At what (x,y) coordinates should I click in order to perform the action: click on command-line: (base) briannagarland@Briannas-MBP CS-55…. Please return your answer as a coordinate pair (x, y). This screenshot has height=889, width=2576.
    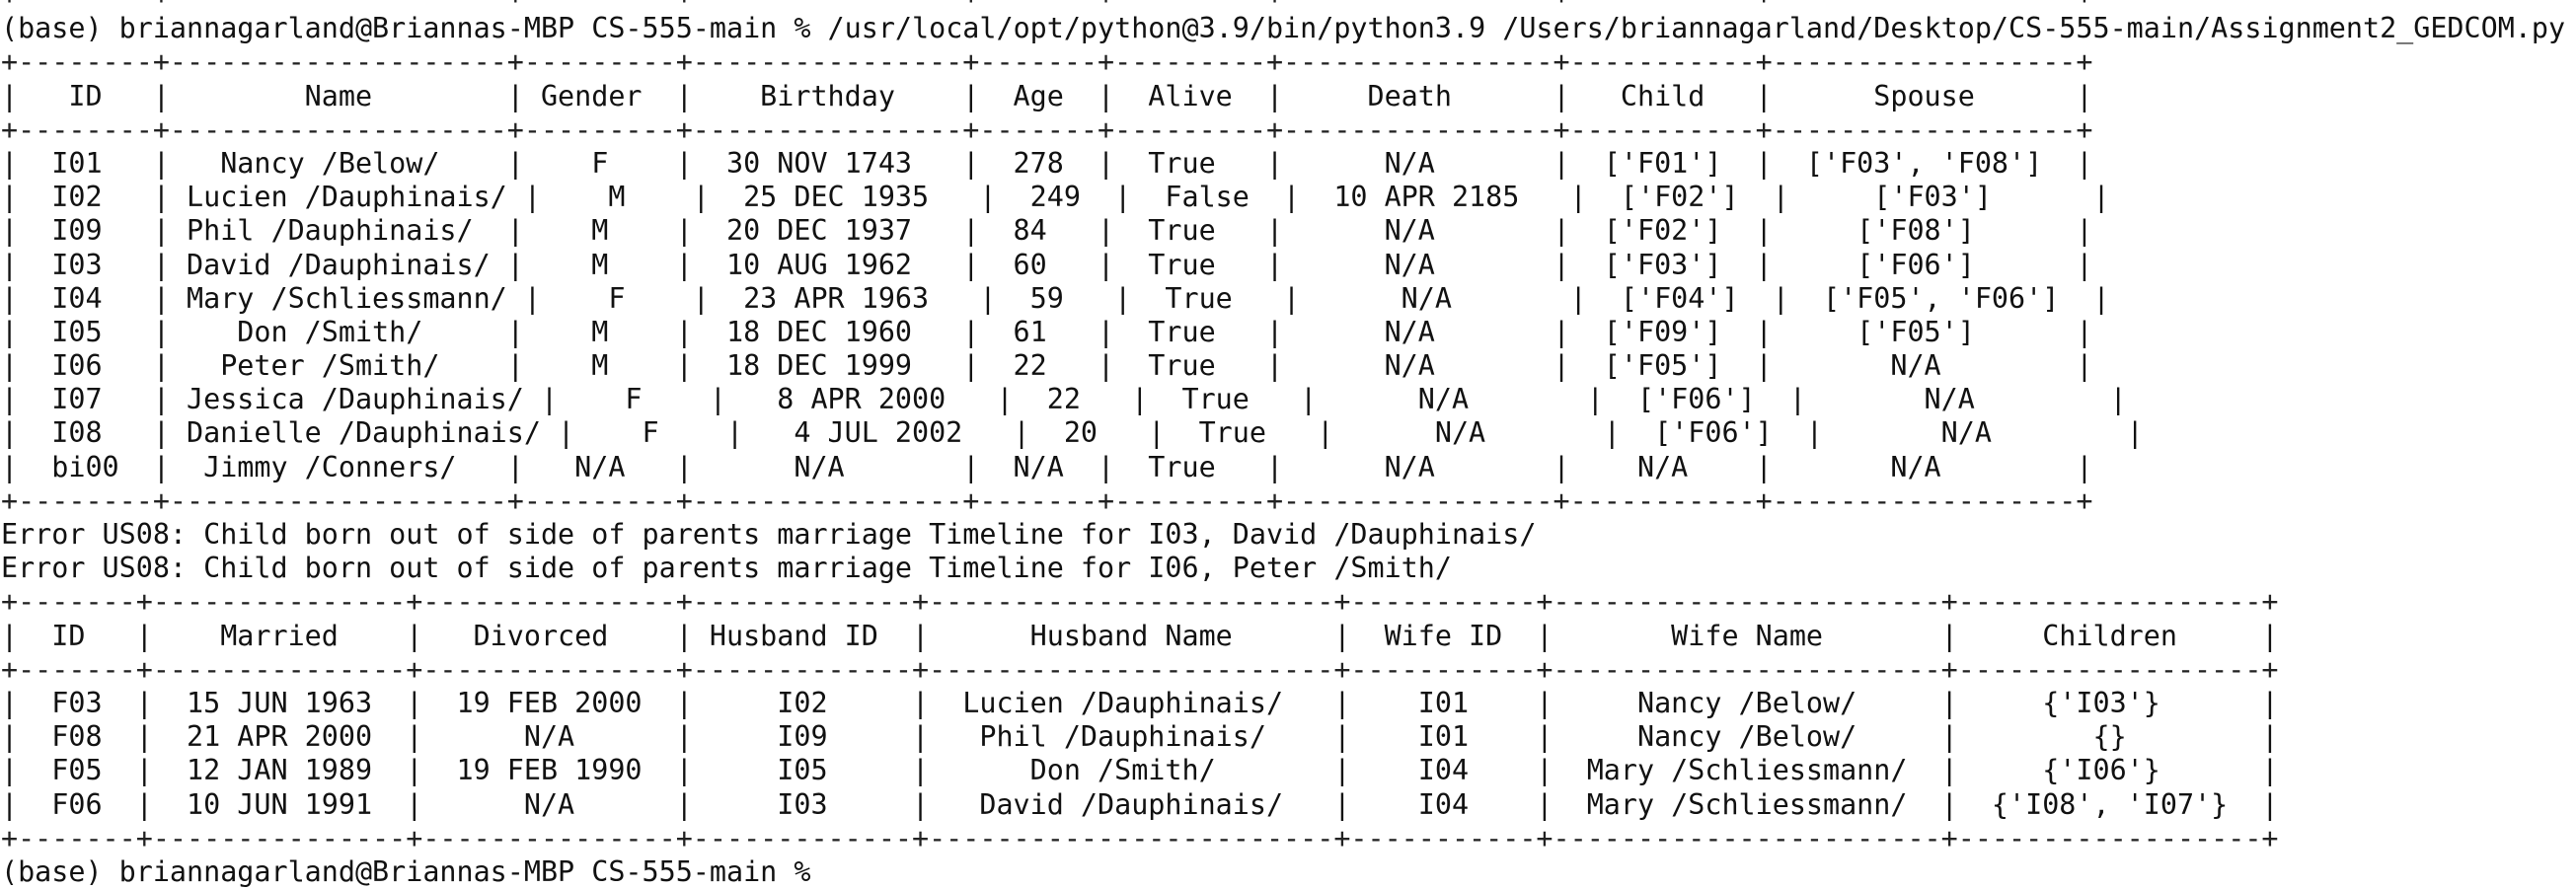
    Looking at the image, I should click on (1288, 28).